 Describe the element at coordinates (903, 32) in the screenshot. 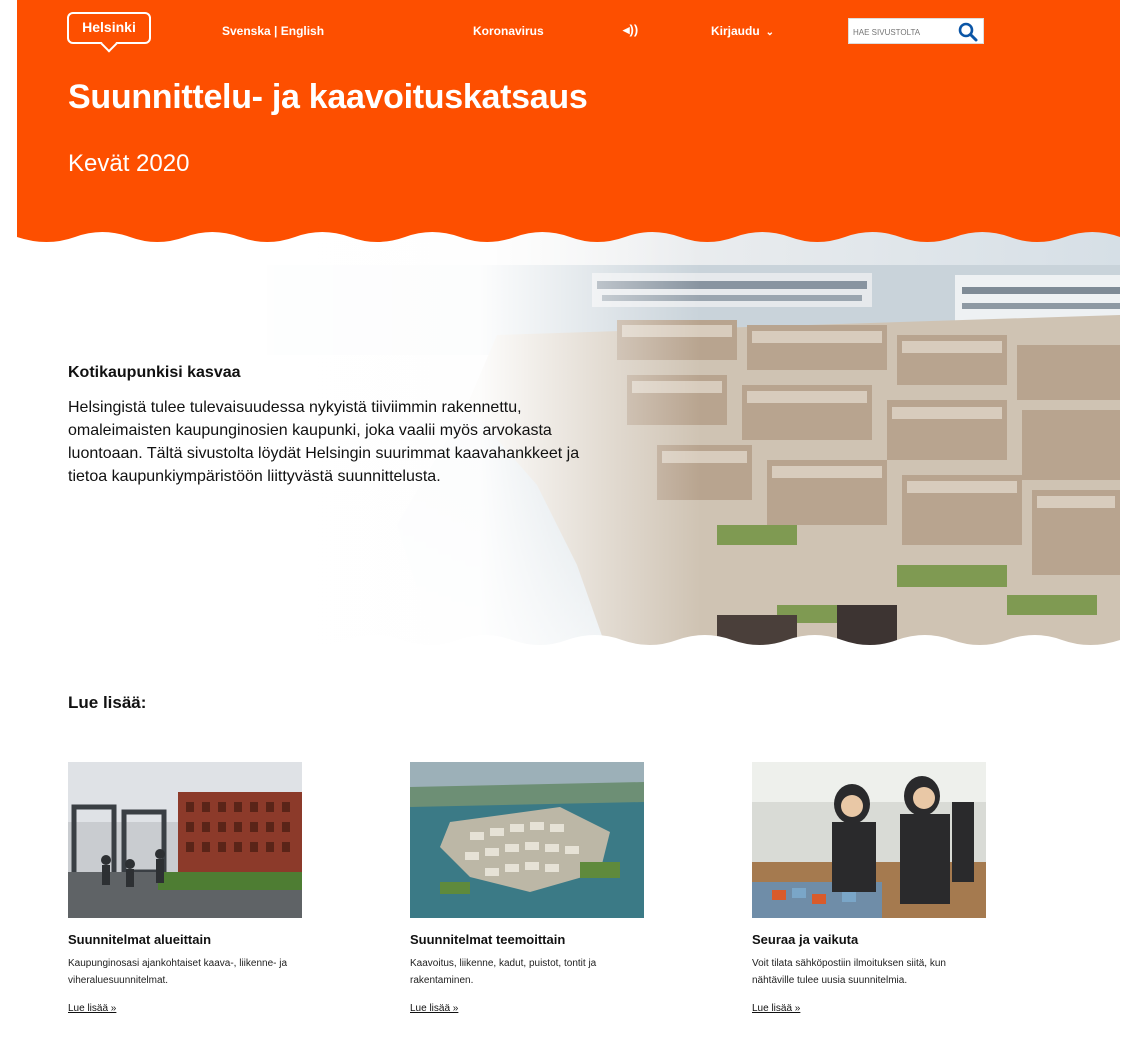

I see `search-input` at that location.